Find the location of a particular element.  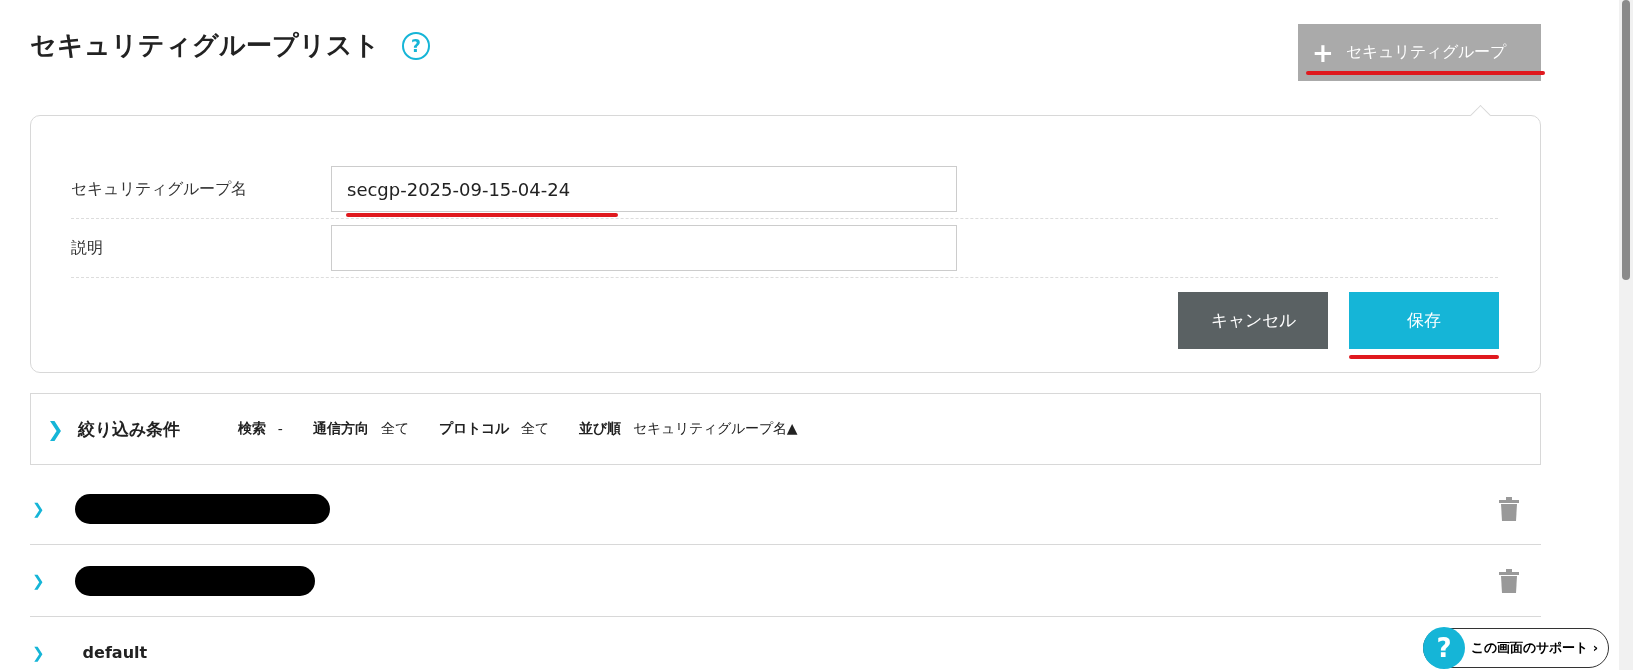

condition-value: - is located at coordinates (280, 429).